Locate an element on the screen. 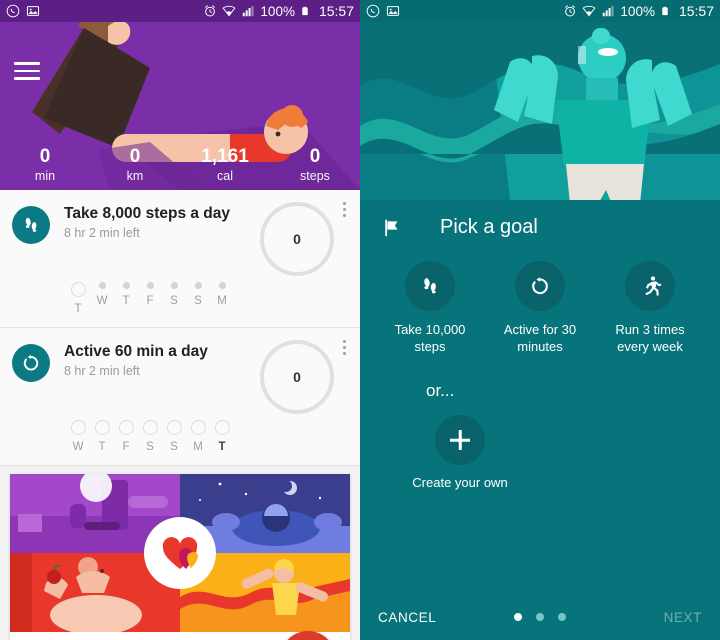 The height and width of the screenshot is (640, 720). hamburger-menu-icon is located at coordinates (27, 71).